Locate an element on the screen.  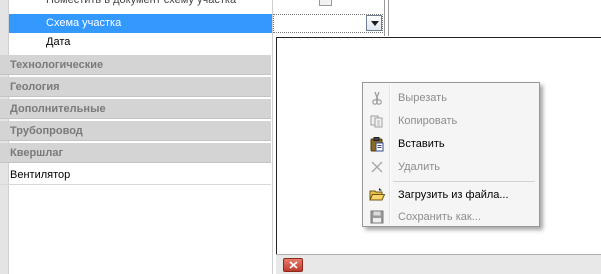
delete-x-icon is located at coordinates (377, 167).